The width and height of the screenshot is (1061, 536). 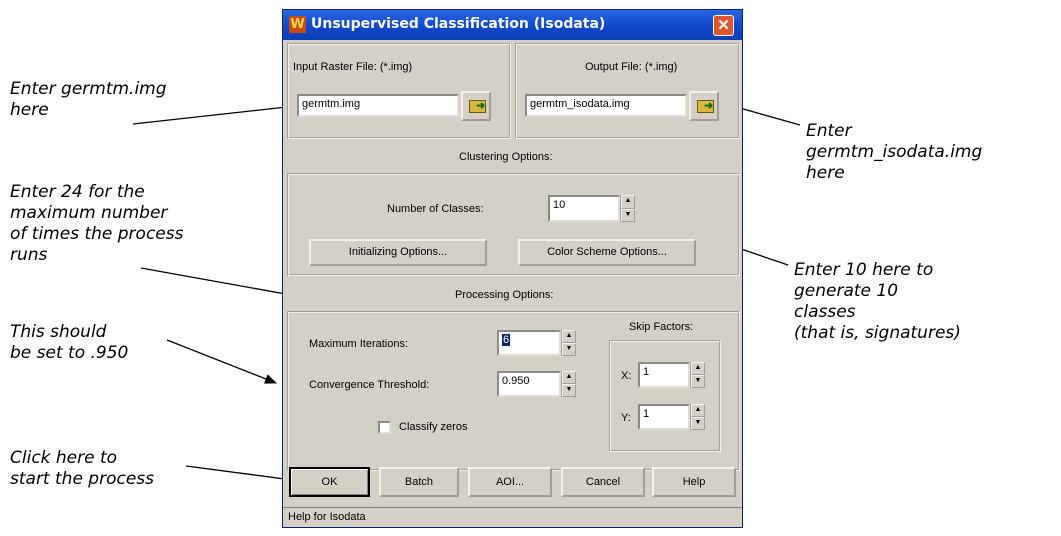 I want to click on annotation-ok: Click here to start the process, so click(x=82, y=468).